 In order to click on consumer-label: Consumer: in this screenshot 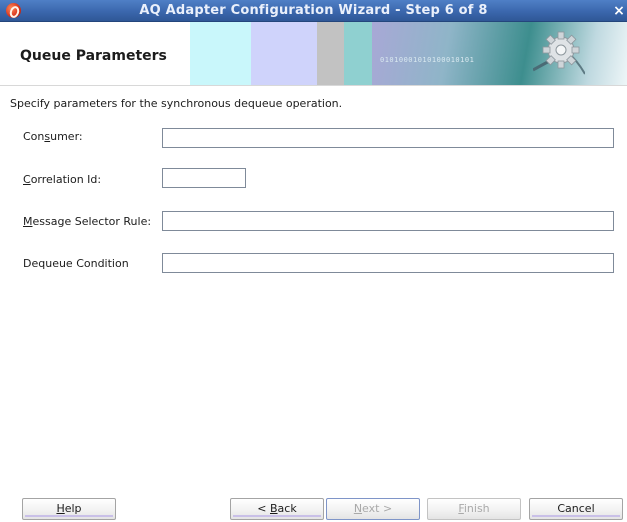, I will do `click(53, 136)`.